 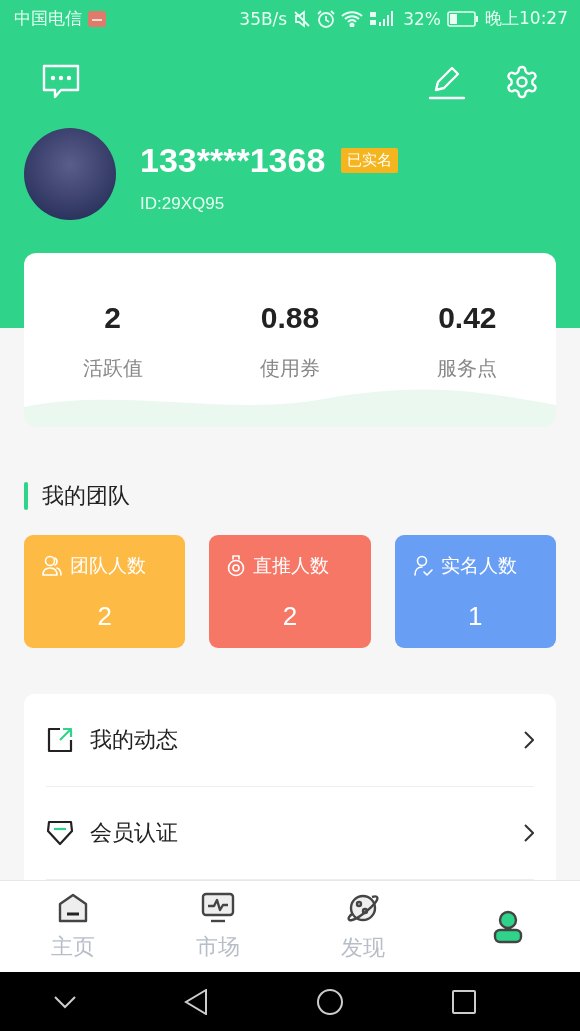 I want to click on share-out-icon, so click(x=60, y=740).